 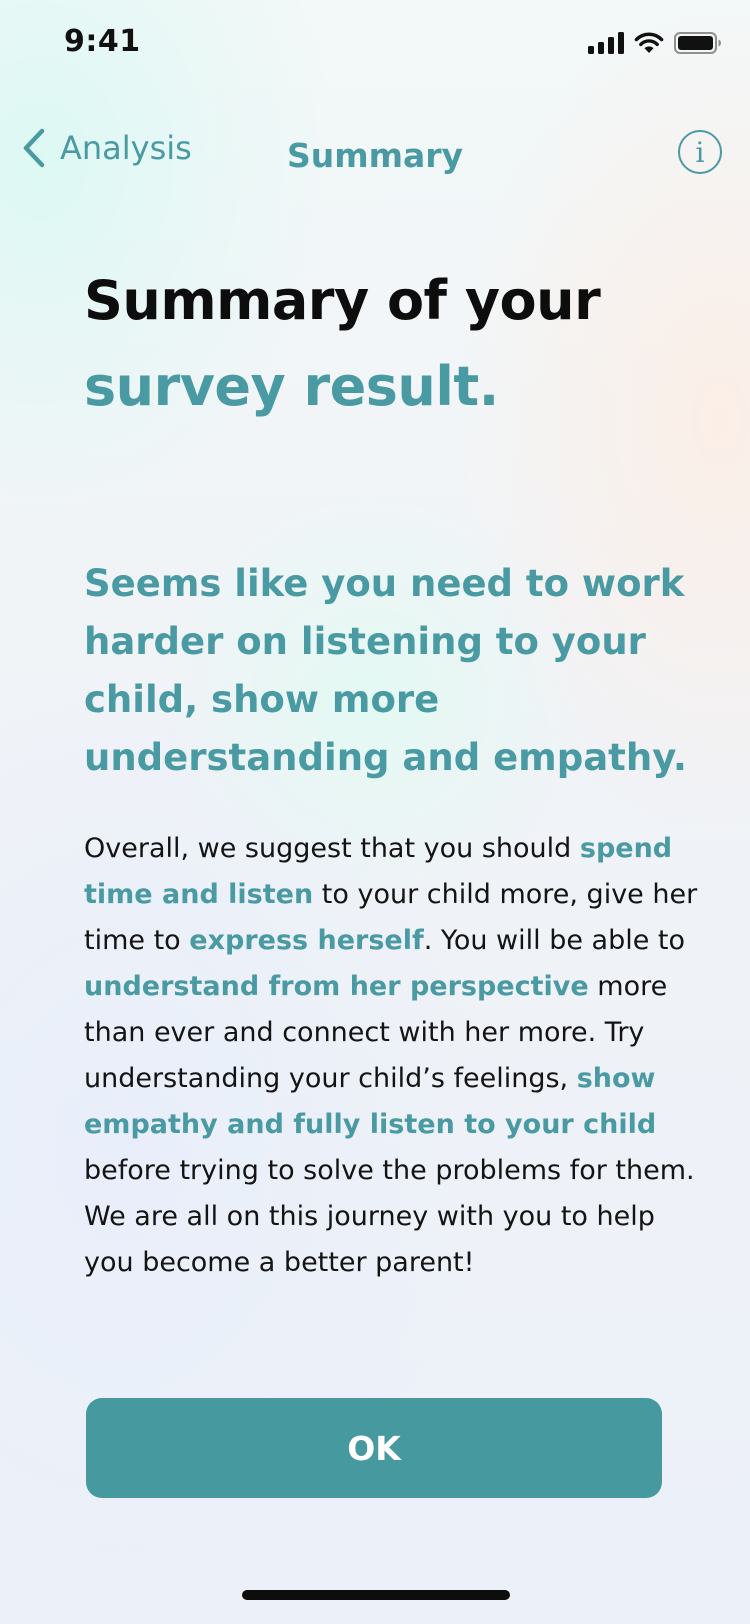 What do you see at coordinates (332, 848) in the screenshot?
I see `body-text-segment: Overall, we suggest that you should` at bounding box center [332, 848].